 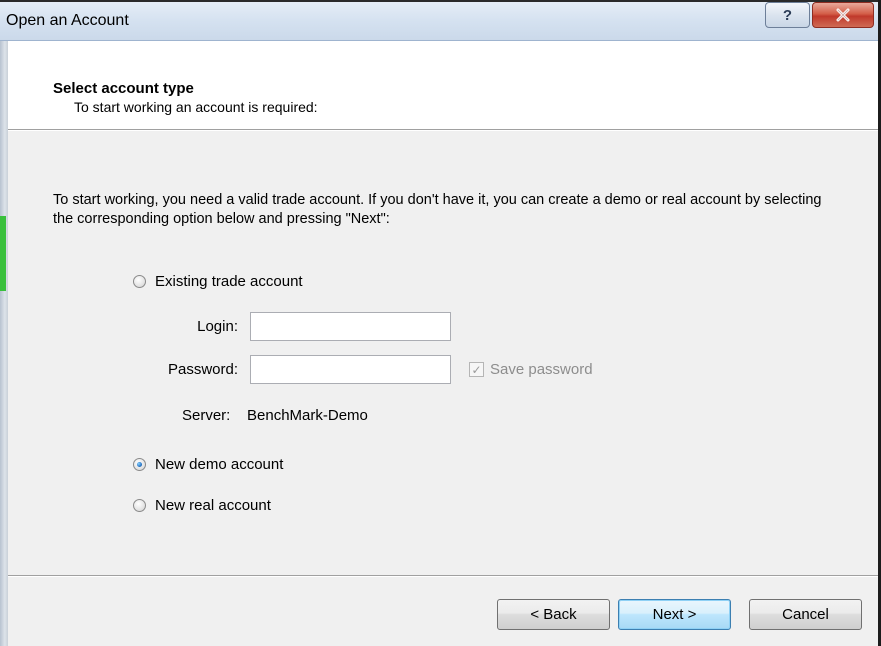 What do you see at coordinates (440, 20) in the screenshot?
I see `title-bar: Open an Account ?` at bounding box center [440, 20].